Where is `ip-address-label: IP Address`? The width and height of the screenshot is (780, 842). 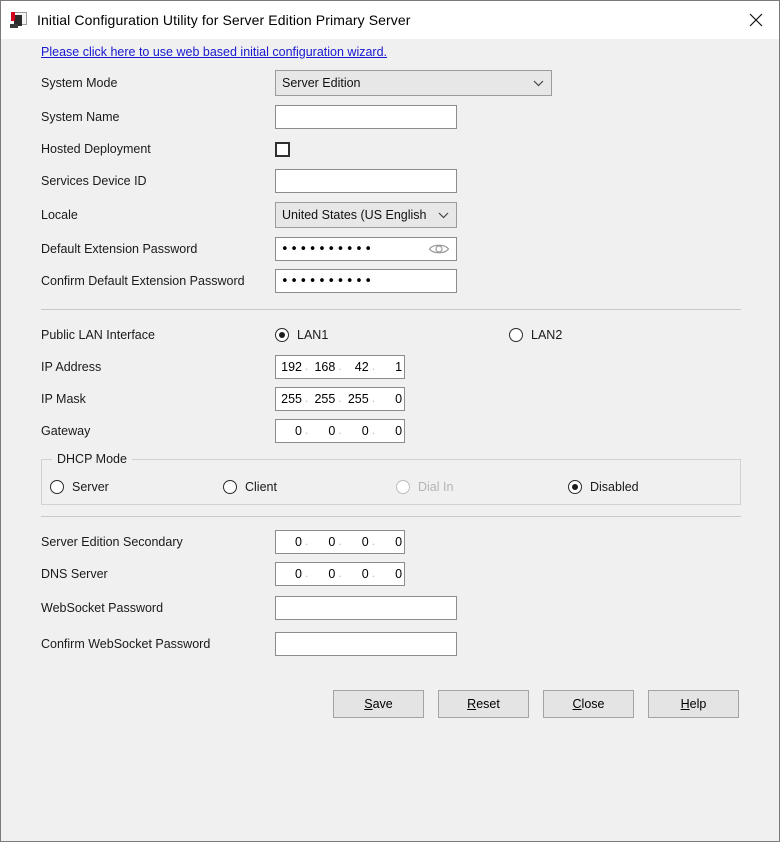 ip-address-label: IP Address is located at coordinates (71, 367).